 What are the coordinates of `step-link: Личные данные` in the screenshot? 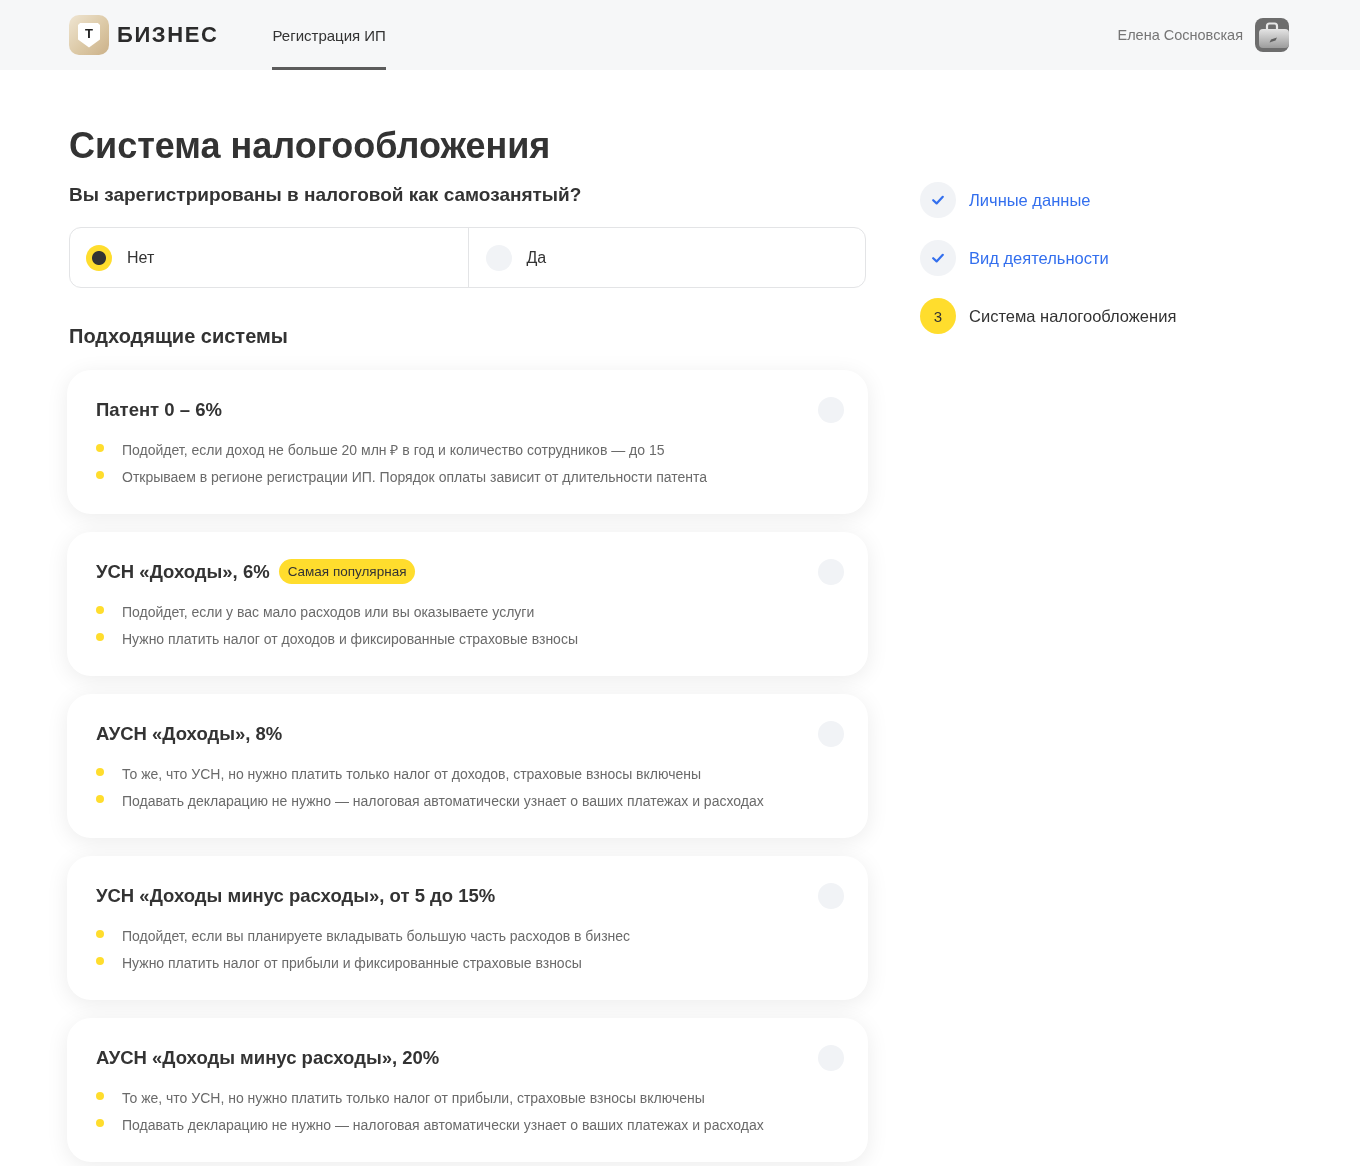 It's located at (1030, 200).